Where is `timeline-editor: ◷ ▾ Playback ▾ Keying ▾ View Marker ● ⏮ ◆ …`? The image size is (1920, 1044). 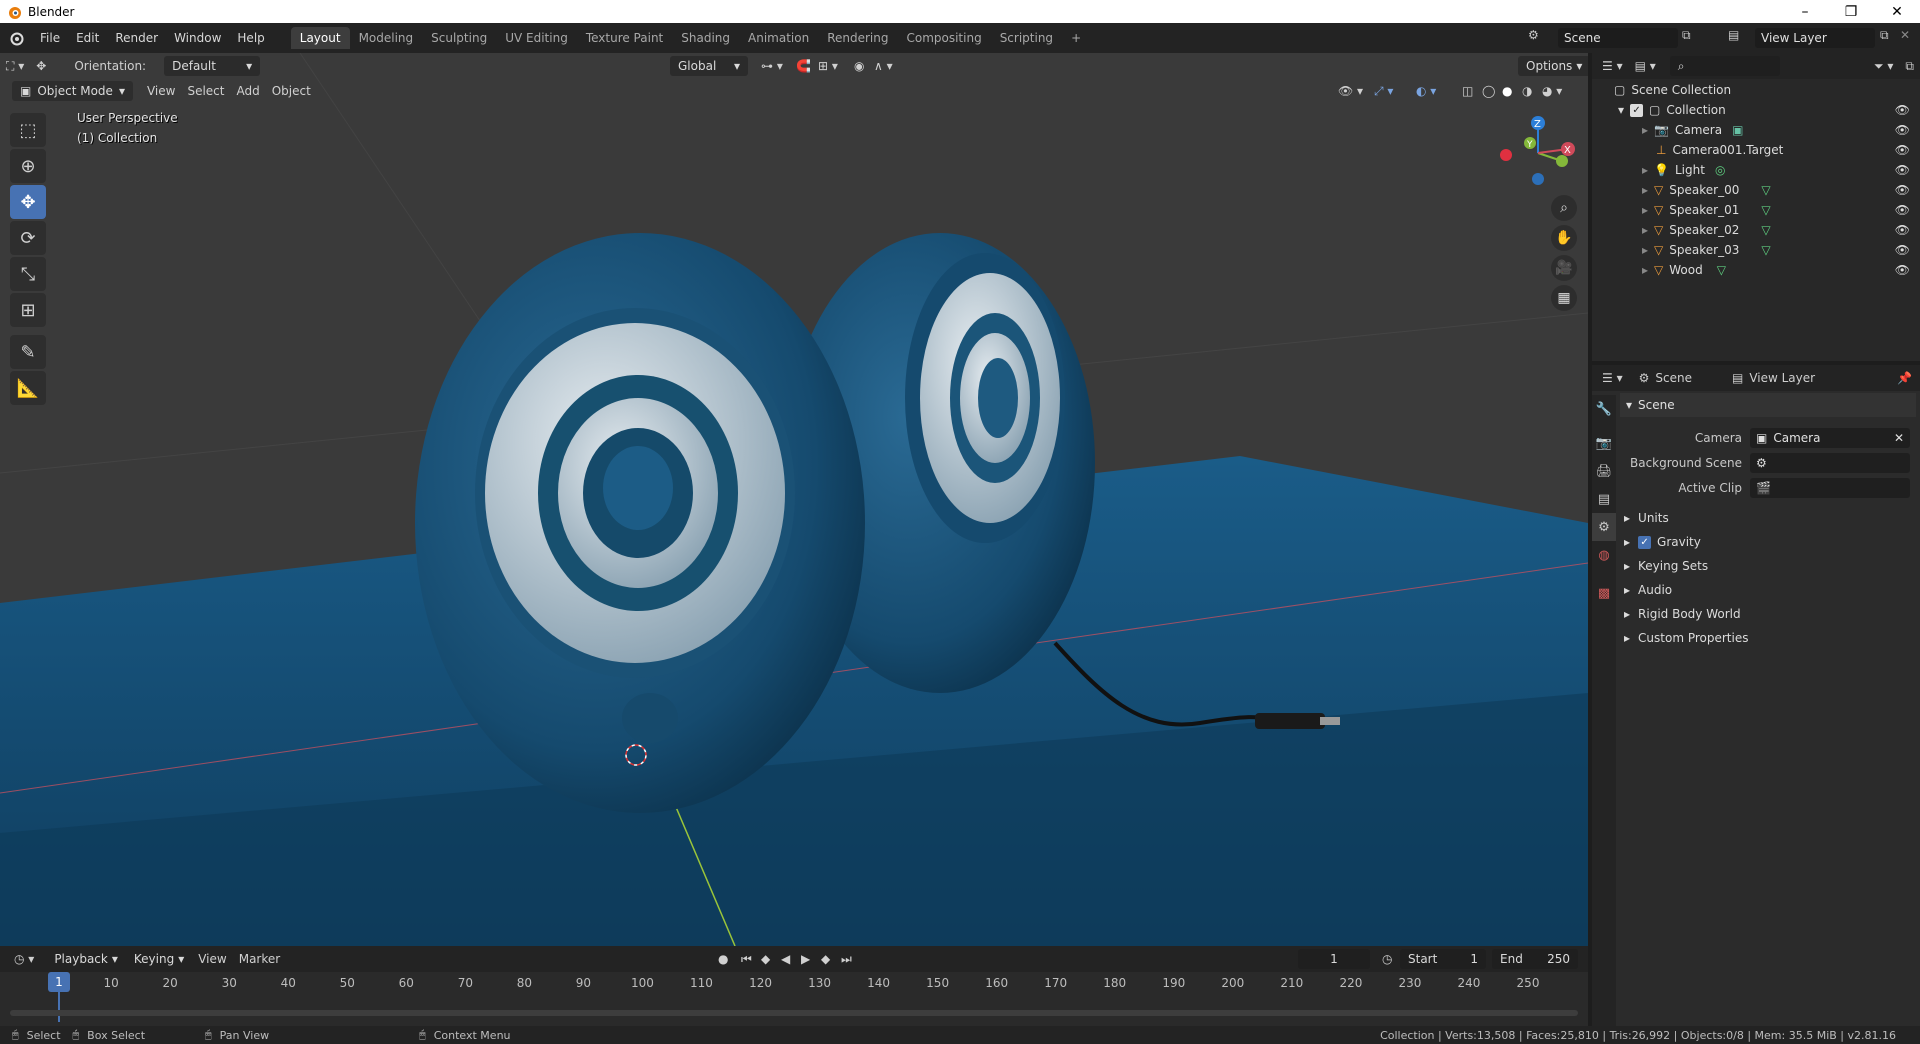 timeline-editor: ◷ ▾ Playback ▾ Keying ▾ View Marker ● ⏮ ◆ … is located at coordinates (794, 986).